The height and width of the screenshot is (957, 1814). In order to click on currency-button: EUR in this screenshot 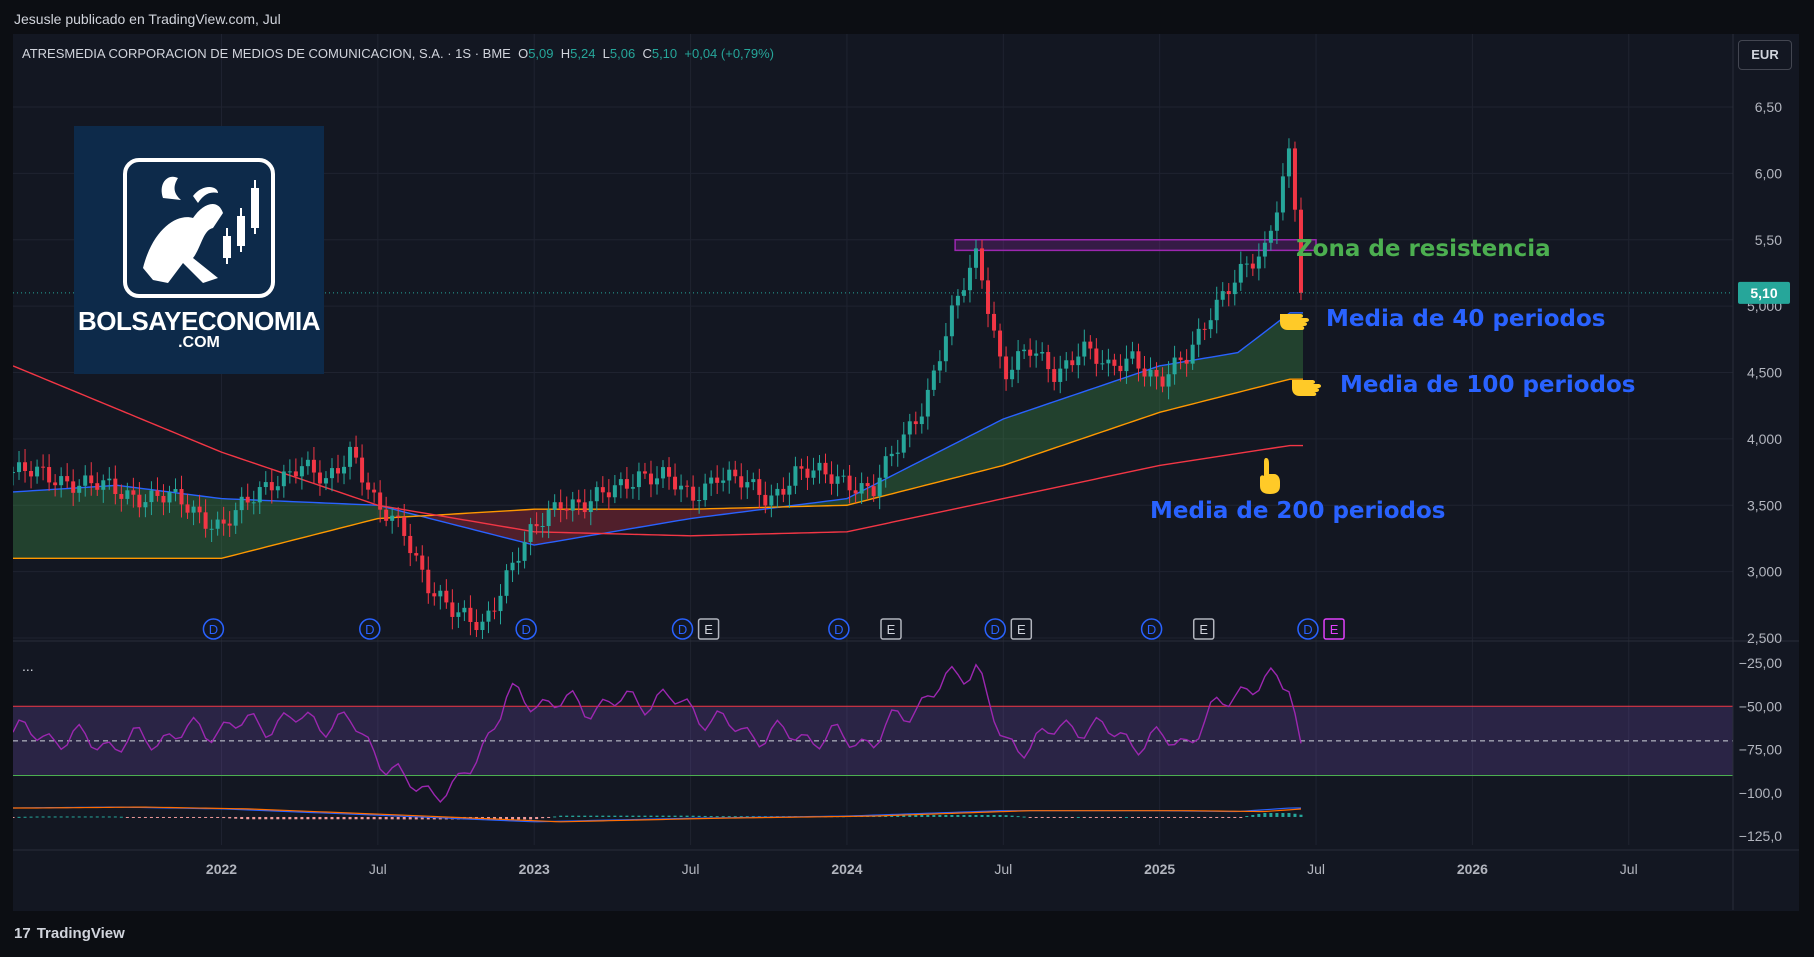, I will do `click(1765, 55)`.